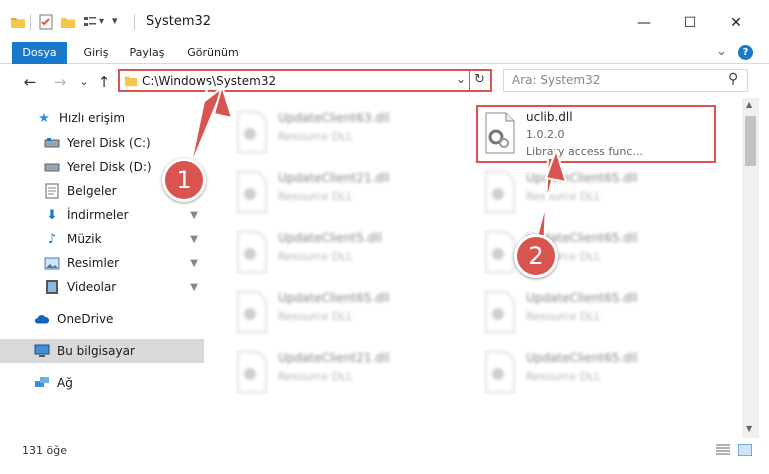  Describe the element at coordinates (52, 191) in the screenshot. I see `documents-icon` at that location.